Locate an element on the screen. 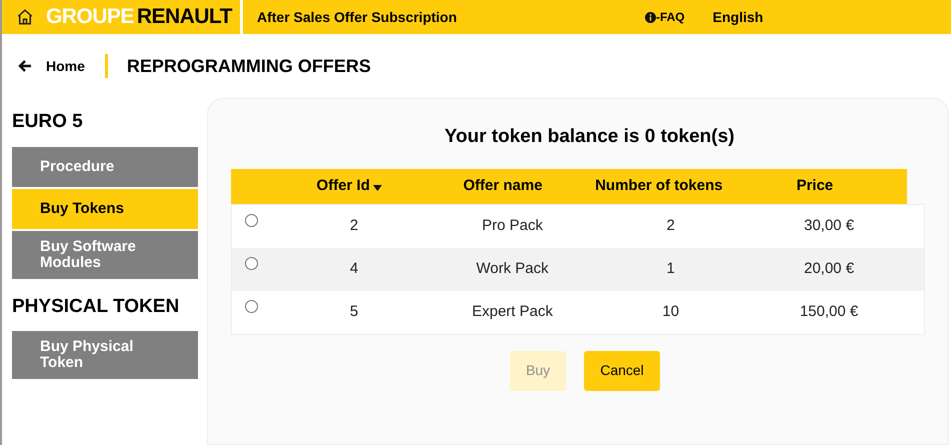 The width and height of the screenshot is (951, 445). column-header: Offer name is located at coordinates (503, 186).